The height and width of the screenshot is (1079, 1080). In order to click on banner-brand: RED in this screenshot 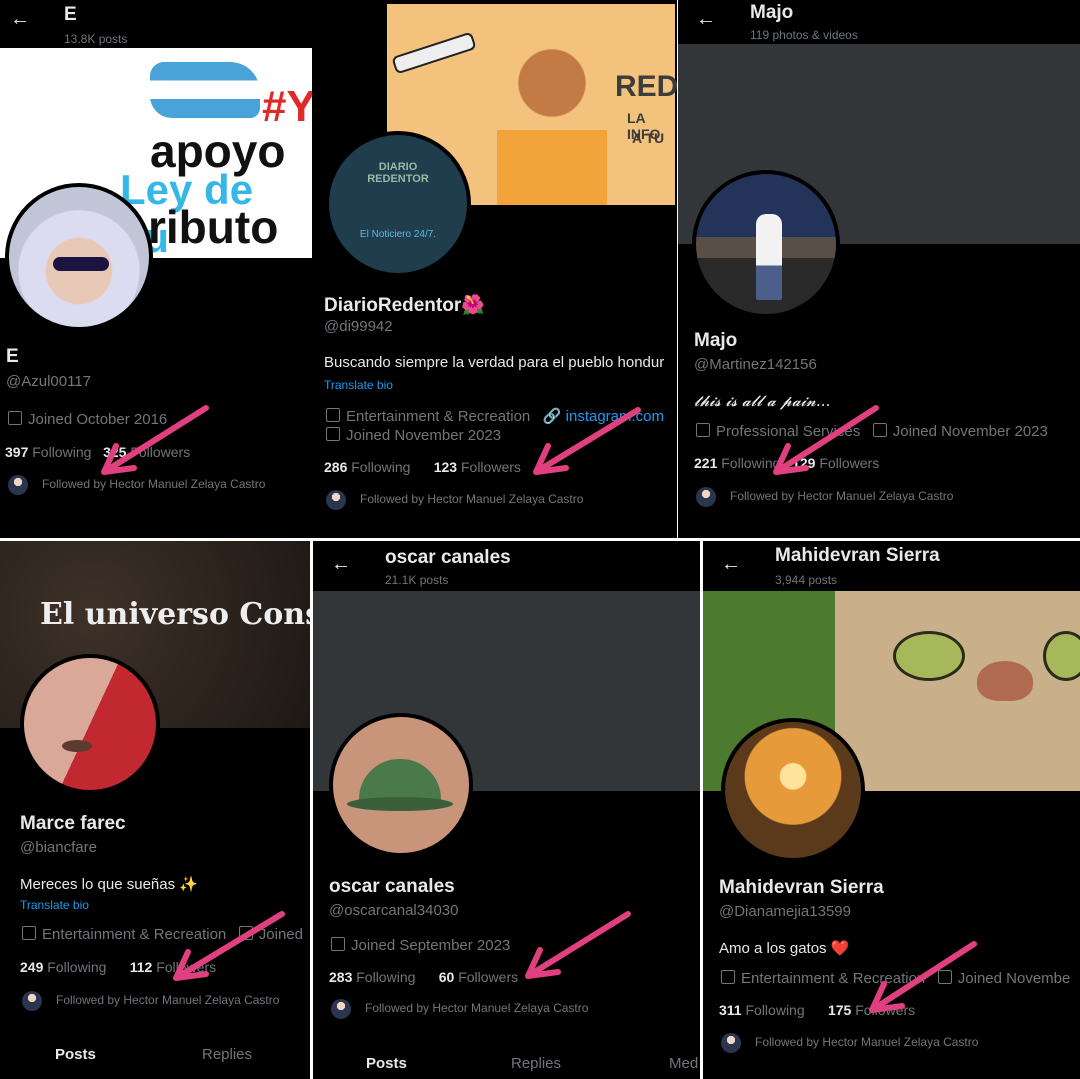, I will do `click(646, 86)`.